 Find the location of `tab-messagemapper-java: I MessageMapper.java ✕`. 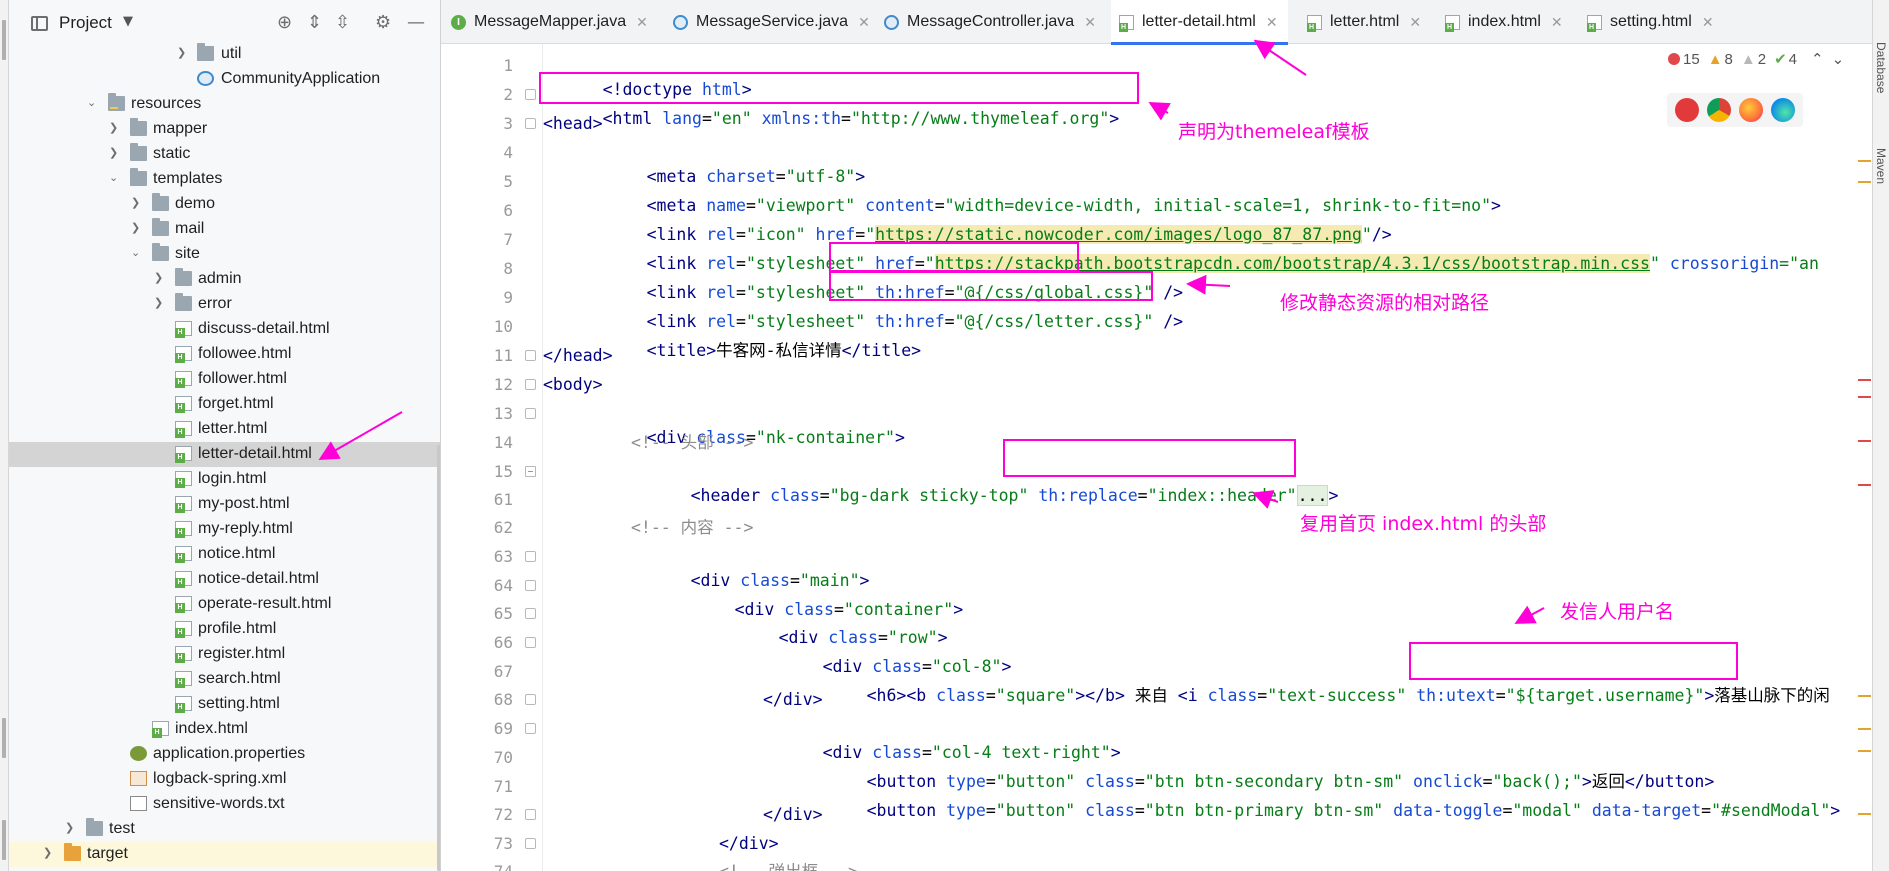

tab-messagemapper-java: I MessageMapper.java ✕ is located at coordinates (549, 22).